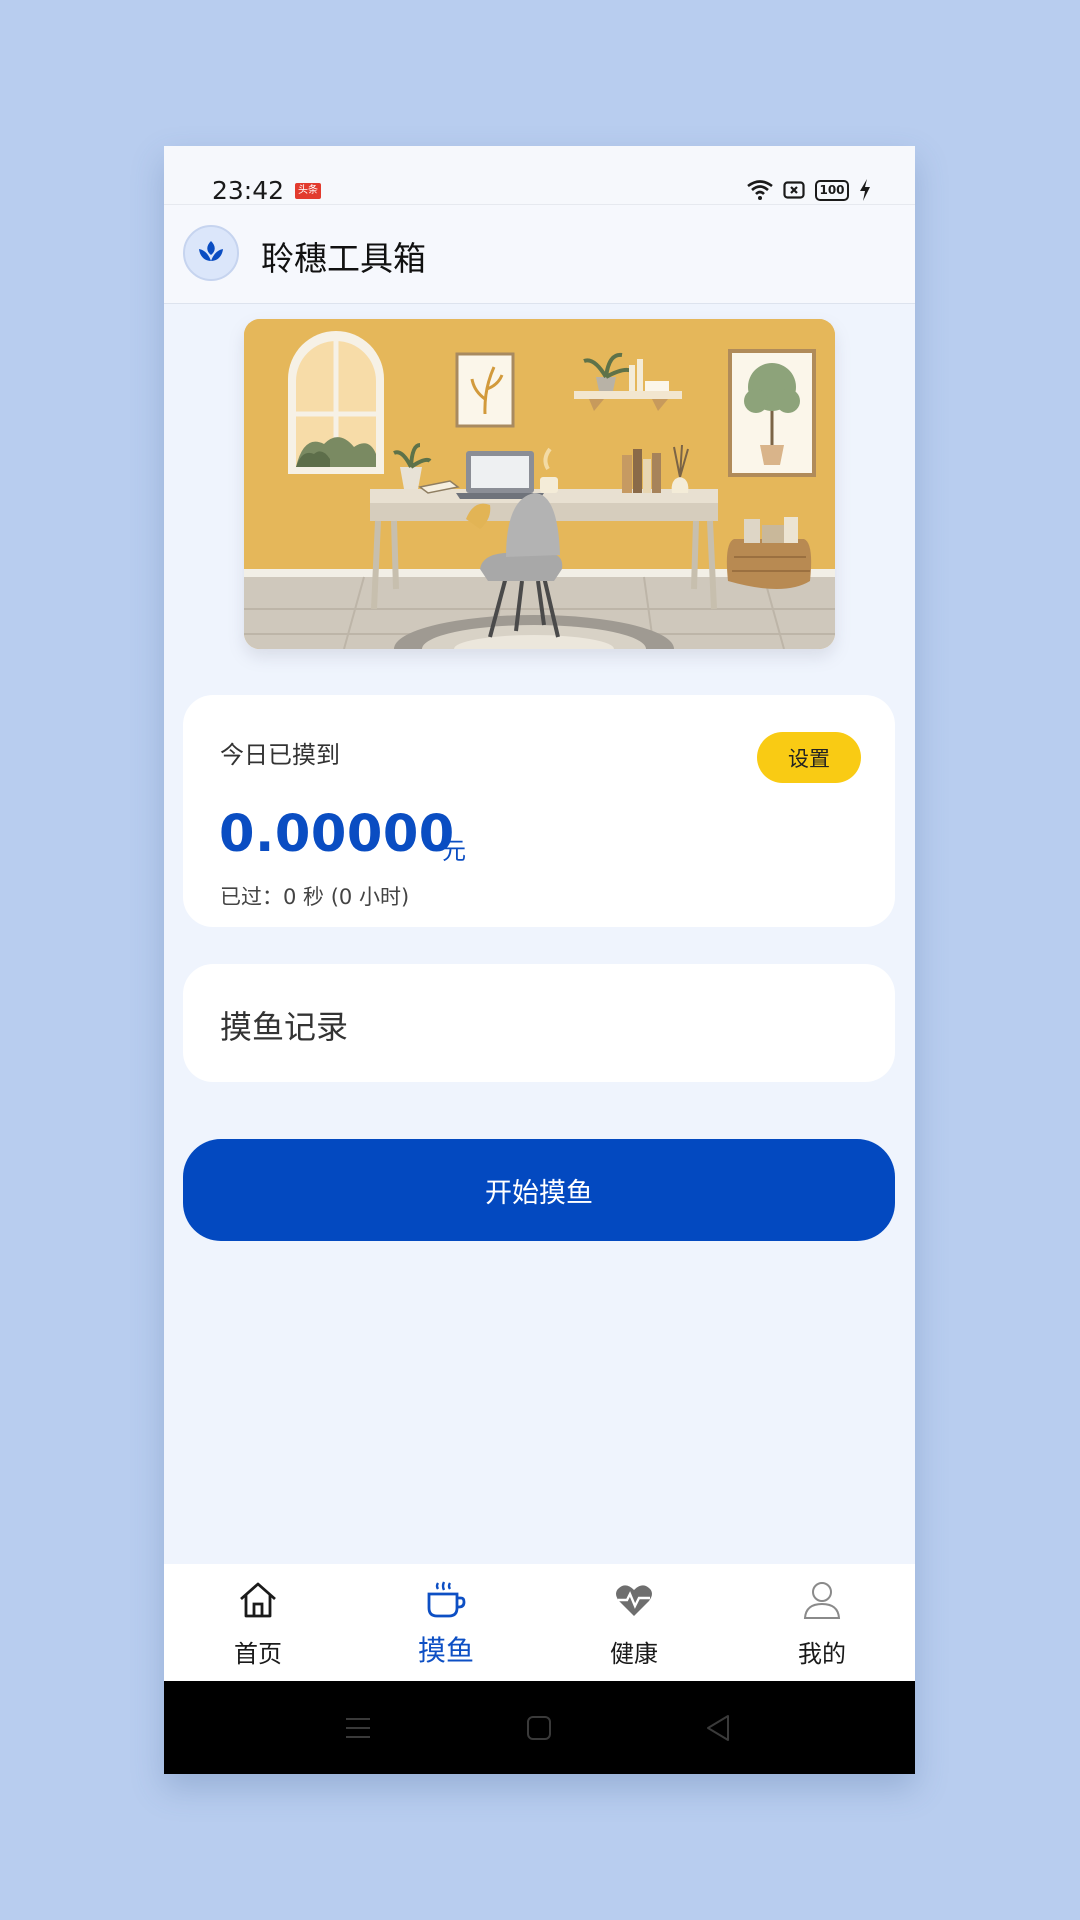  Describe the element at coordinates (308, 191) in the screenshot. I see `news-notification-badge: 头条` at that location.